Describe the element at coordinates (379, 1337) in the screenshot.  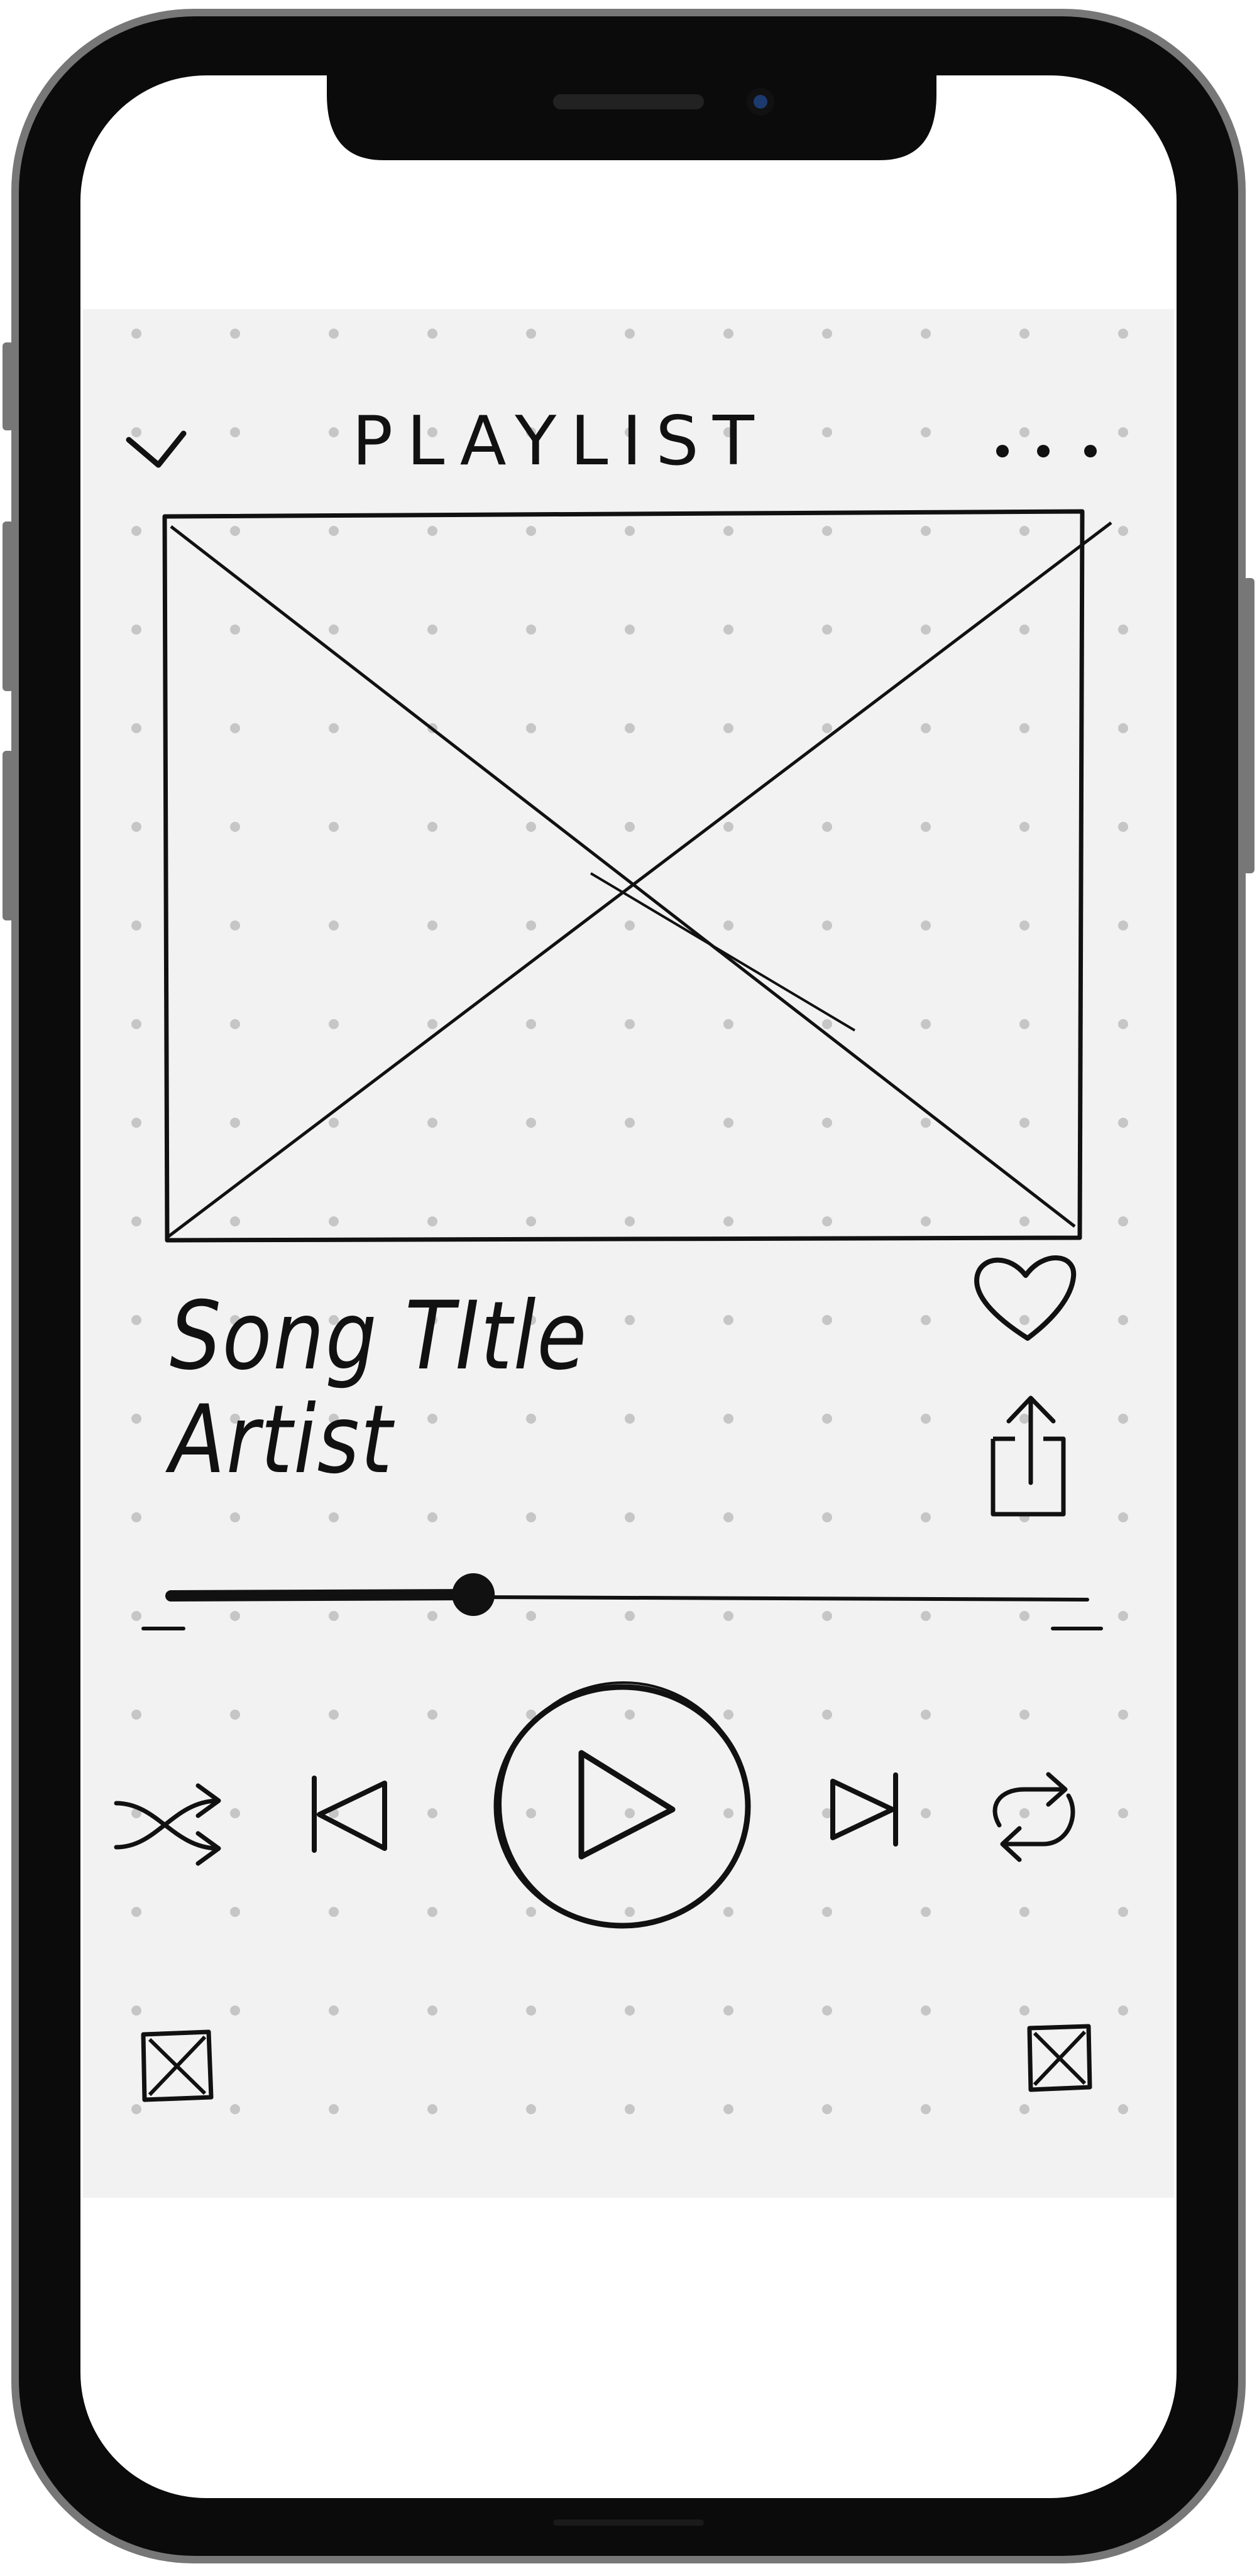
I see `song-title: Song TItle` at that location.